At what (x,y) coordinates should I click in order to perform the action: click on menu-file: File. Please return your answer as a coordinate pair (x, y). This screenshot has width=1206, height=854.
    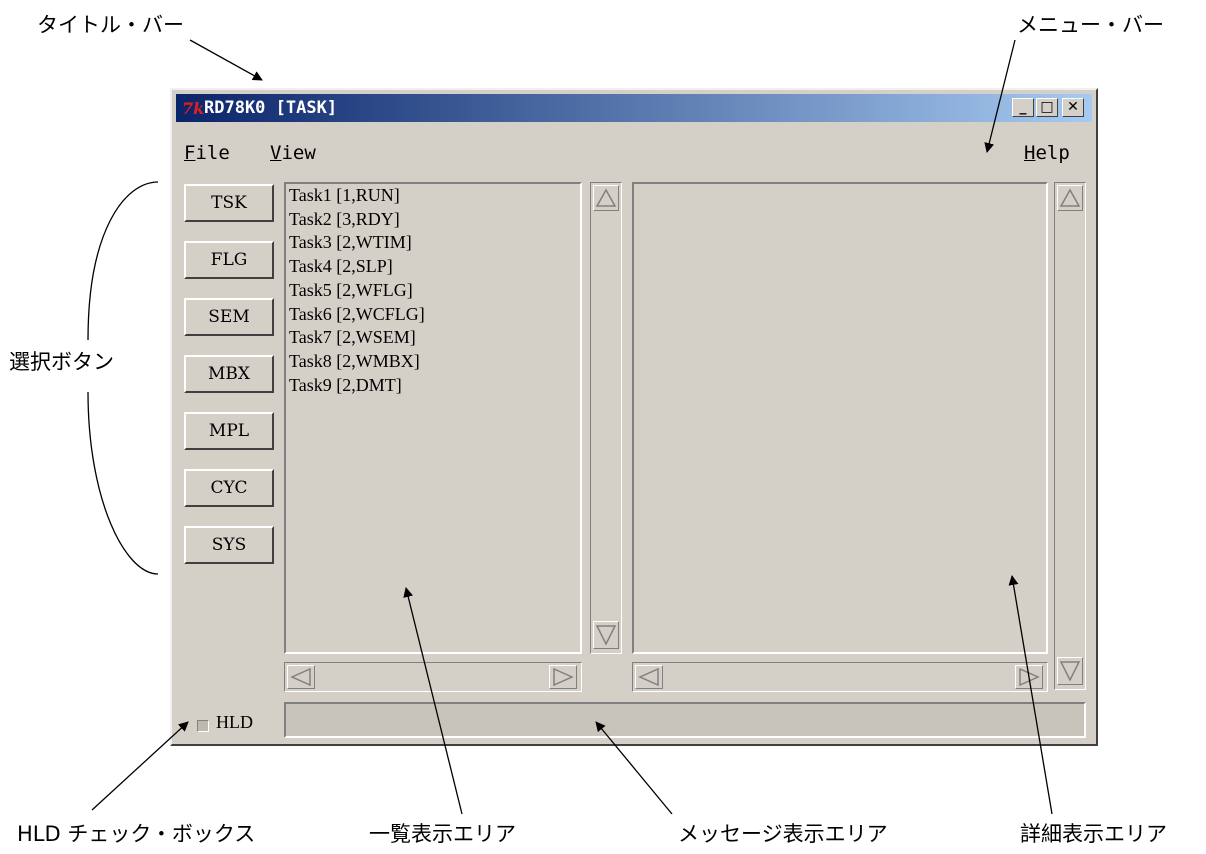
    Looking at the image, I should click on (207, 153).